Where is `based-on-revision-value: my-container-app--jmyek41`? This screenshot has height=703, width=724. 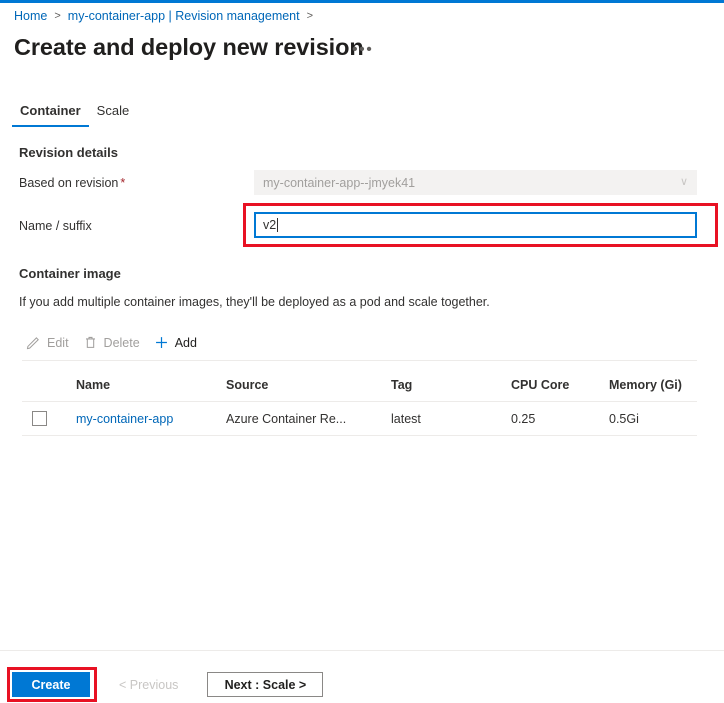
based-on-revision-value: my-container-app--jmyek41 is located at coordinates (339, 182).